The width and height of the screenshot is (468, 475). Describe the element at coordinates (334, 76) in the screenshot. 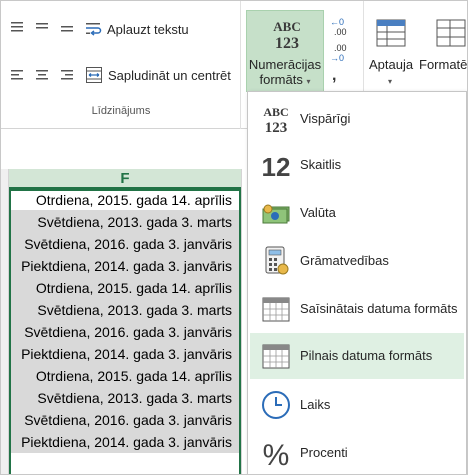

I see `comma-style-button: ,` at that location.